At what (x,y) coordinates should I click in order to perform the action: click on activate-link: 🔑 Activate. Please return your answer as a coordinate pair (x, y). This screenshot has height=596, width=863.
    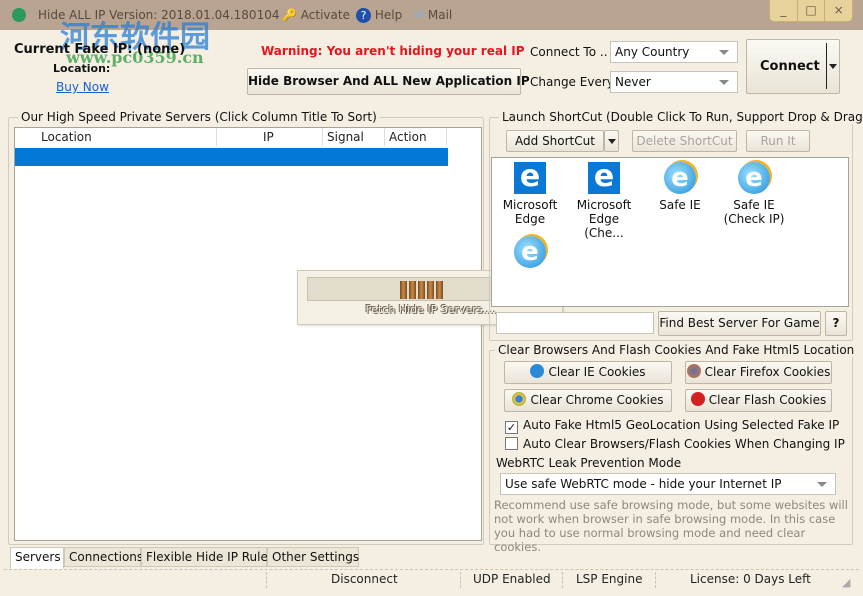
    Looking at the image, I should click on (316, 15).